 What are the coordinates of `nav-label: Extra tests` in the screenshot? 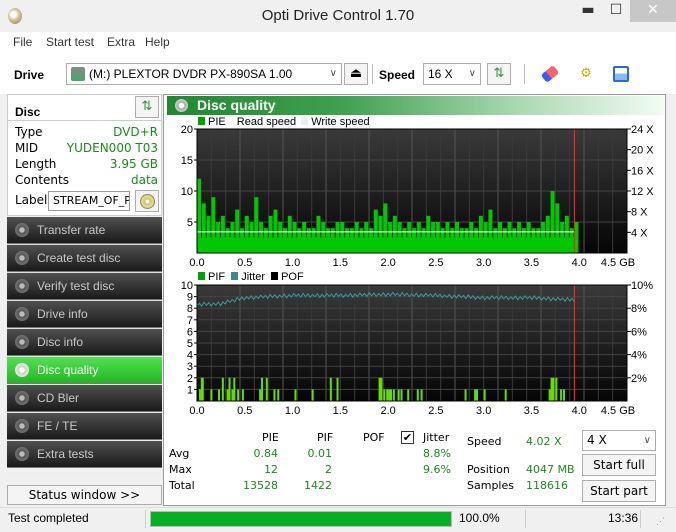 It's located at (65, 454).